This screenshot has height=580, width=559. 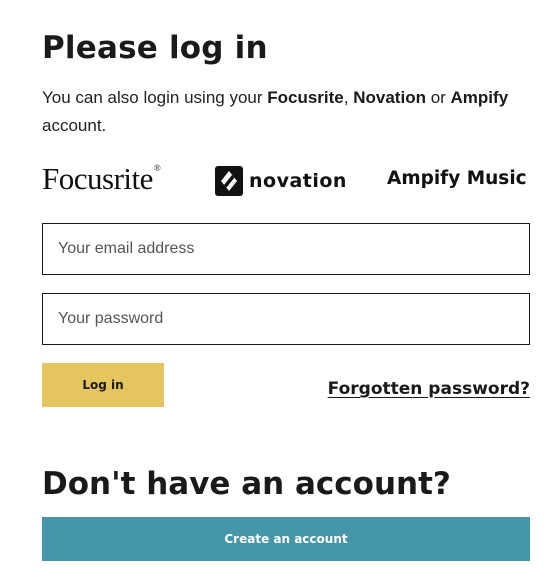 What do you see at coordinates (246, 484) in the screenshot?
I see `signup-heading: Don't have an account?` at bounding box center [246, 484].